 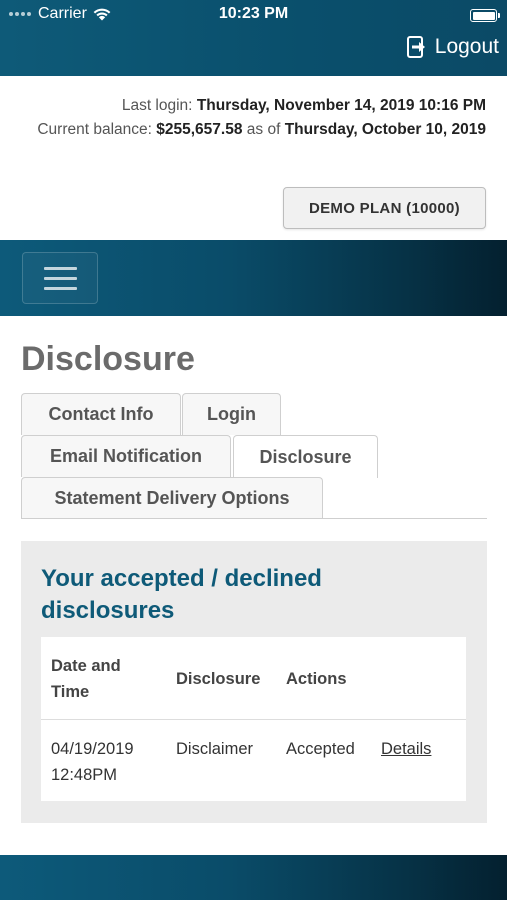 I want to click on balance-value: $255,657.58, so click(x=199, y=129).